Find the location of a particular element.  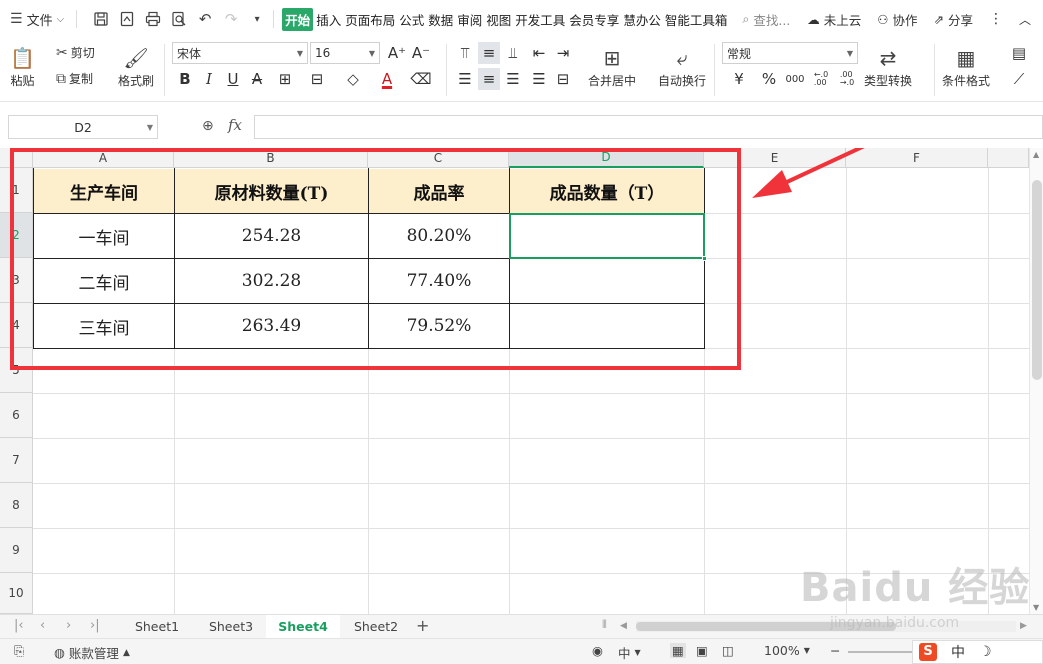

decrease-indent-button: ⇤ is located at coordinates (539, 53).